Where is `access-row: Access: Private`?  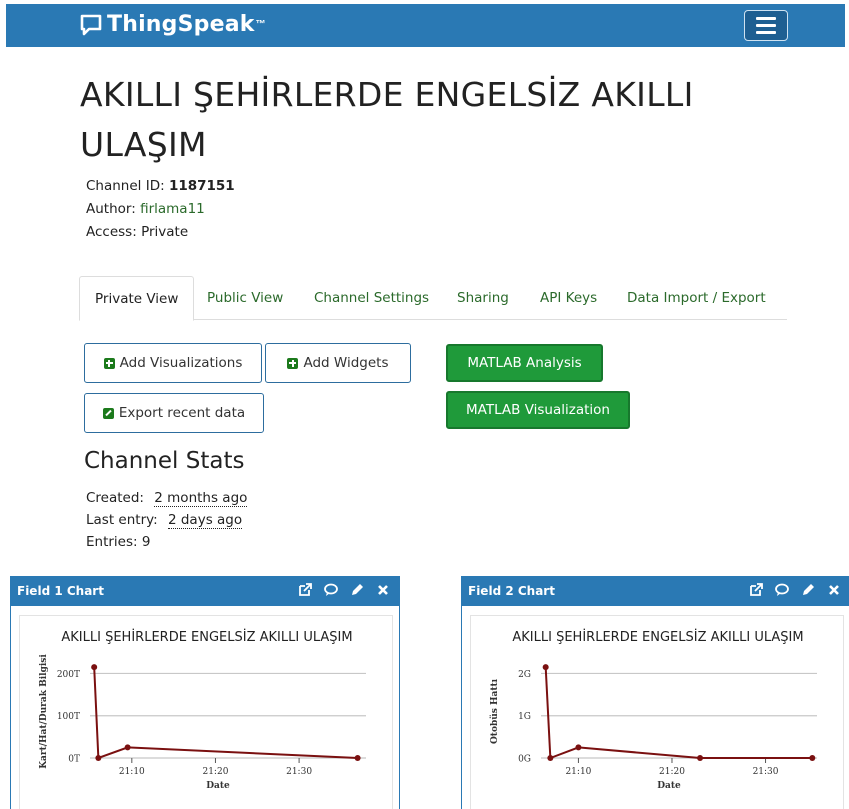
access-row: Access: Private is located at coordinates (137, 232).